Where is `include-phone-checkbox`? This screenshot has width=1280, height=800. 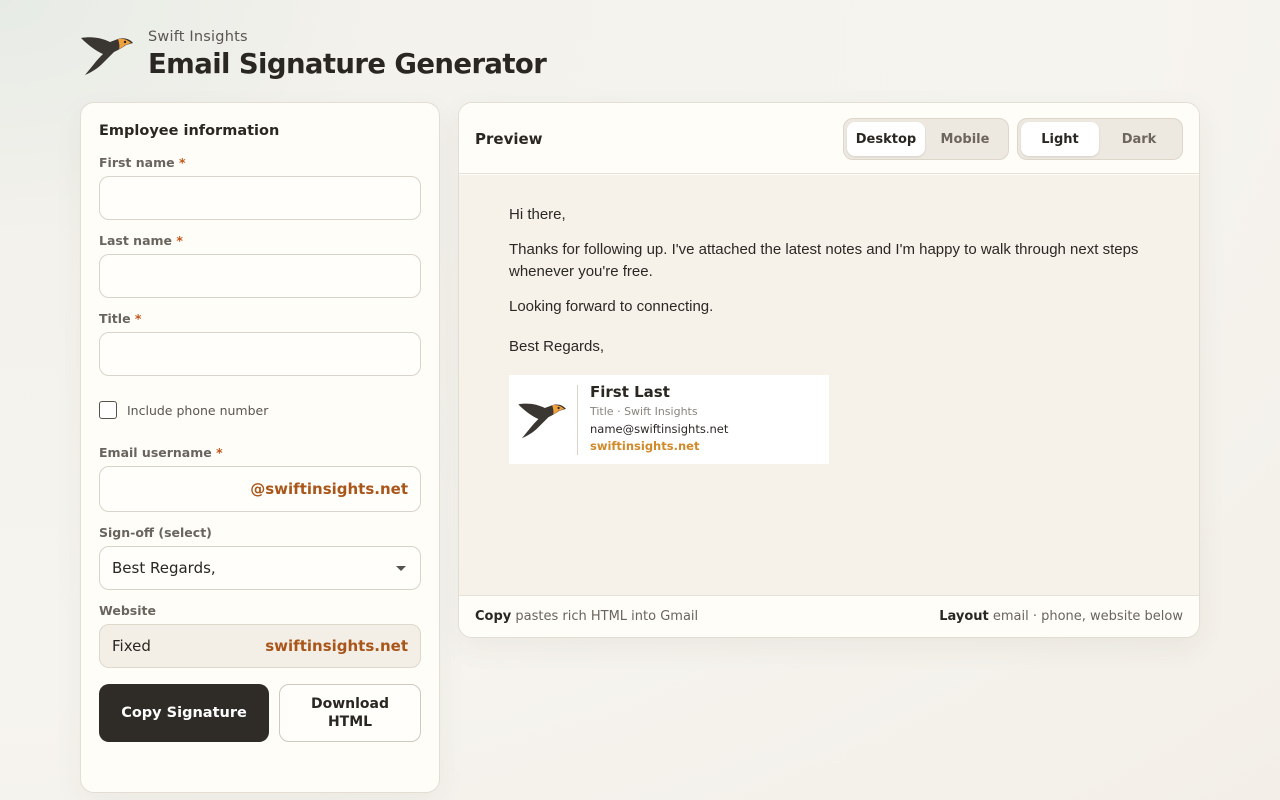
include-phone-checkbox is located at coordinates (108, 410).